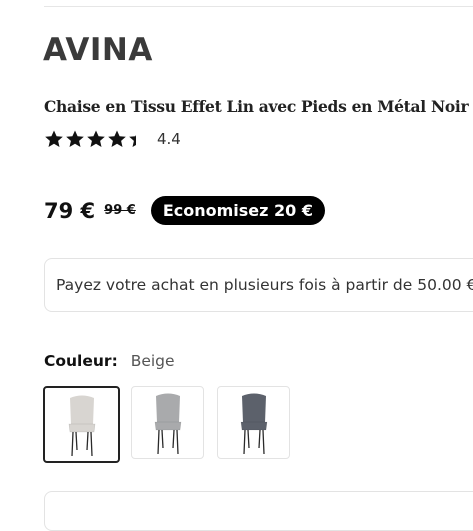 The height and width of the screenshot is (531, 473). What do you see at coordinates (98, 50) in the screenshot?
I see `brand-name: AVINA` at bounding box center [98, 50].